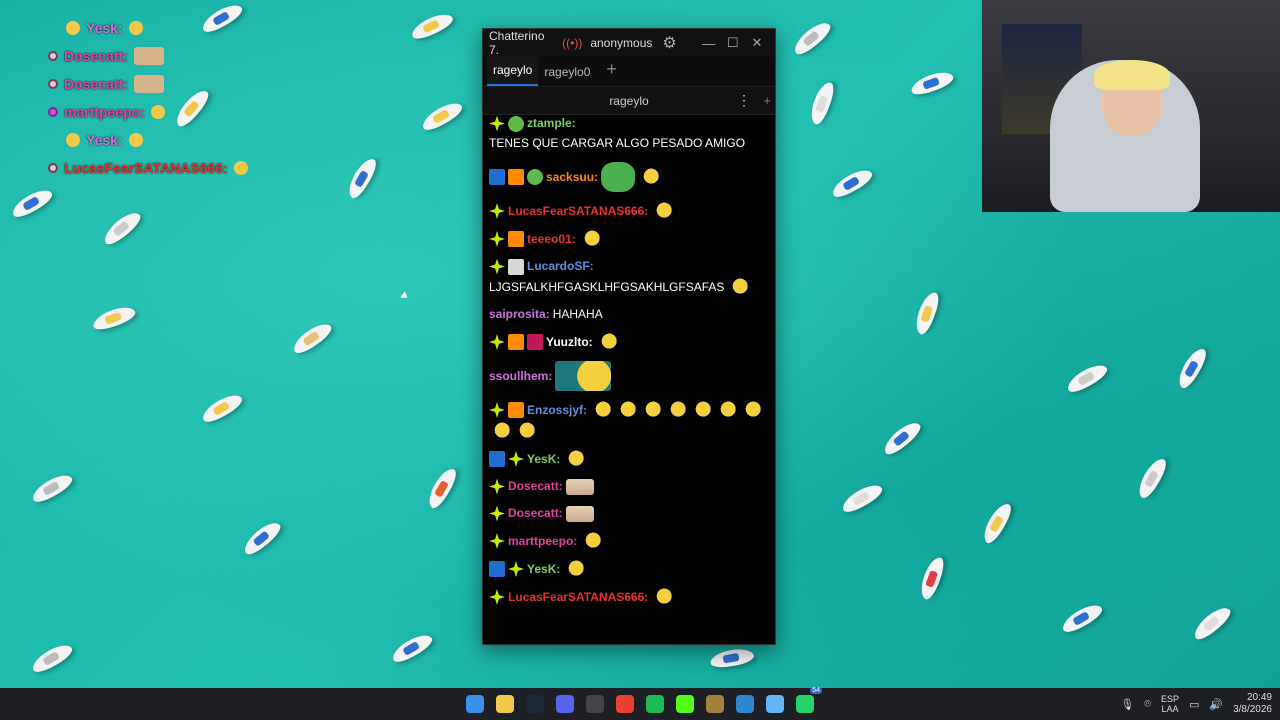 The height and width of the screenshot is (720, 1280). What do you see at coordinates (628, 376) in the screenshot?
I see `chat-message: ssoullhem:` at bounding box center [628, 376].